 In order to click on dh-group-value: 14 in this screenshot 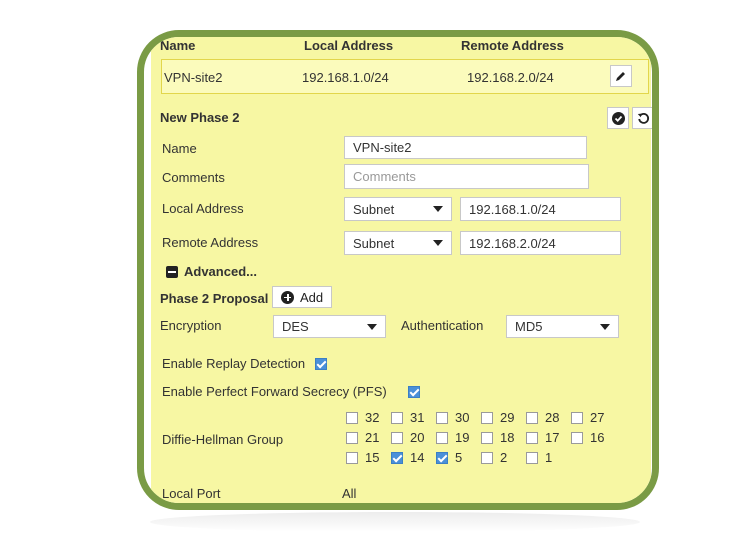, I will do `click(417, 457)`.